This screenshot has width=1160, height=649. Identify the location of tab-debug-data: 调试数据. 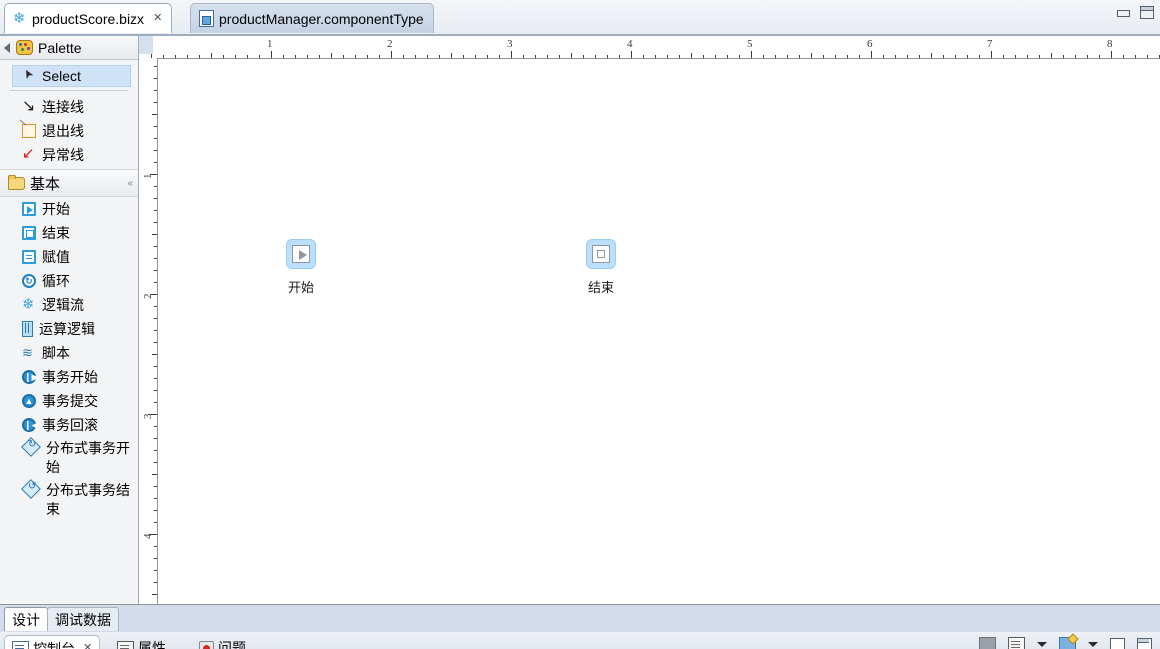
(83, 619).